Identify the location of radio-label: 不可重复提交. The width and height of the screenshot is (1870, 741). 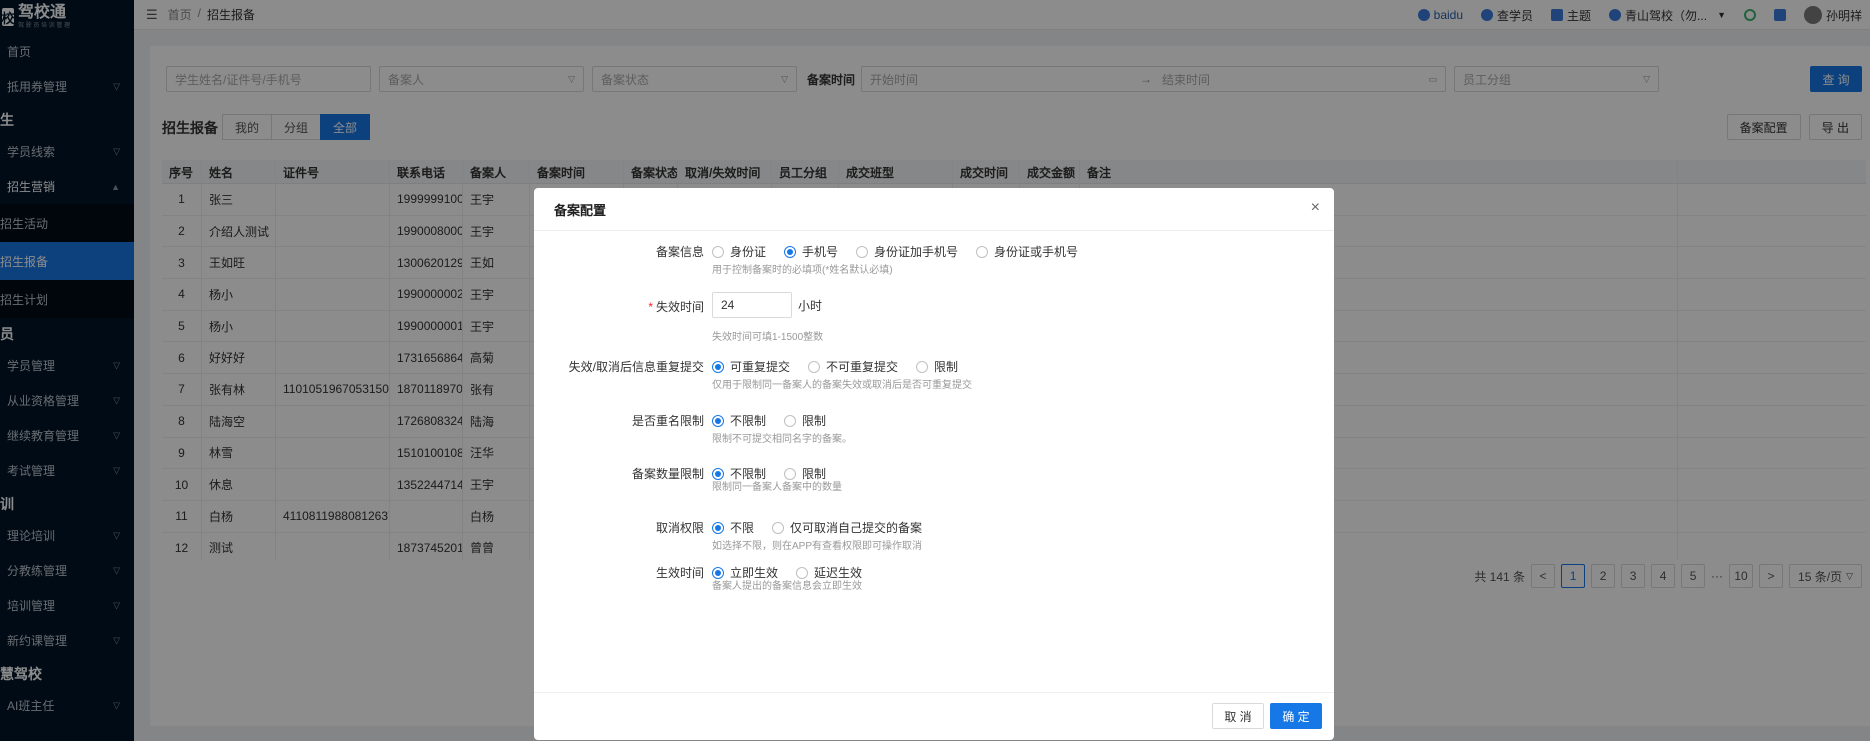
(862, 367).